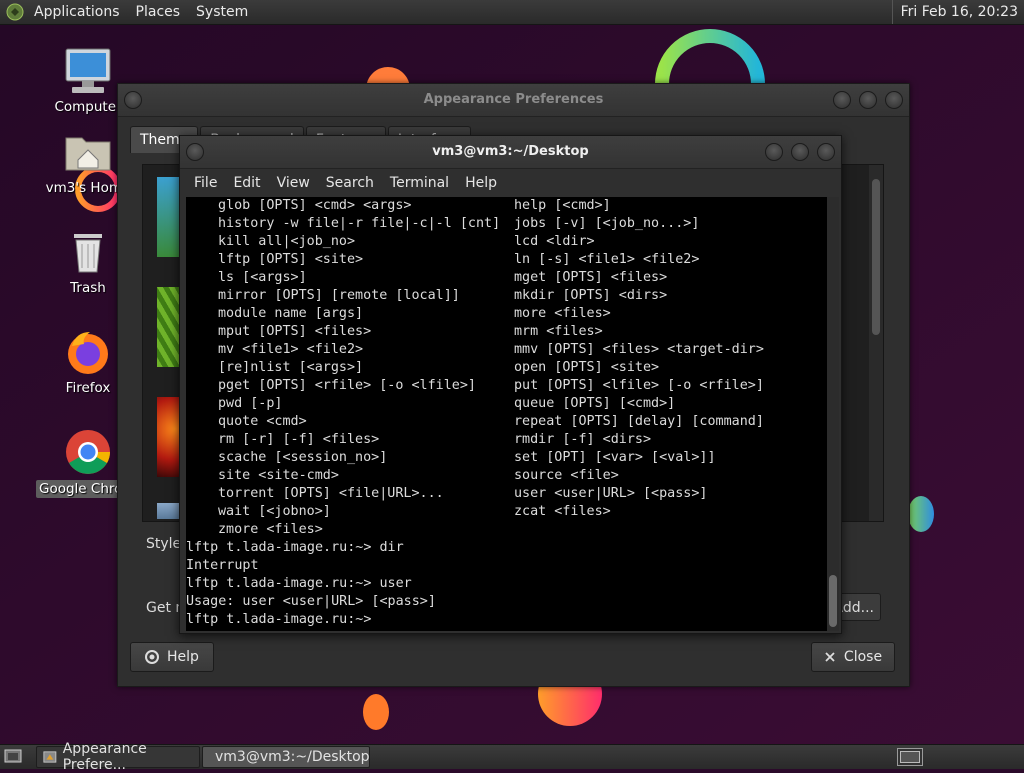 This screenshot has height=773, width=1024. I want to click on help-entry-left: zmore <files>, so click(270, 529).